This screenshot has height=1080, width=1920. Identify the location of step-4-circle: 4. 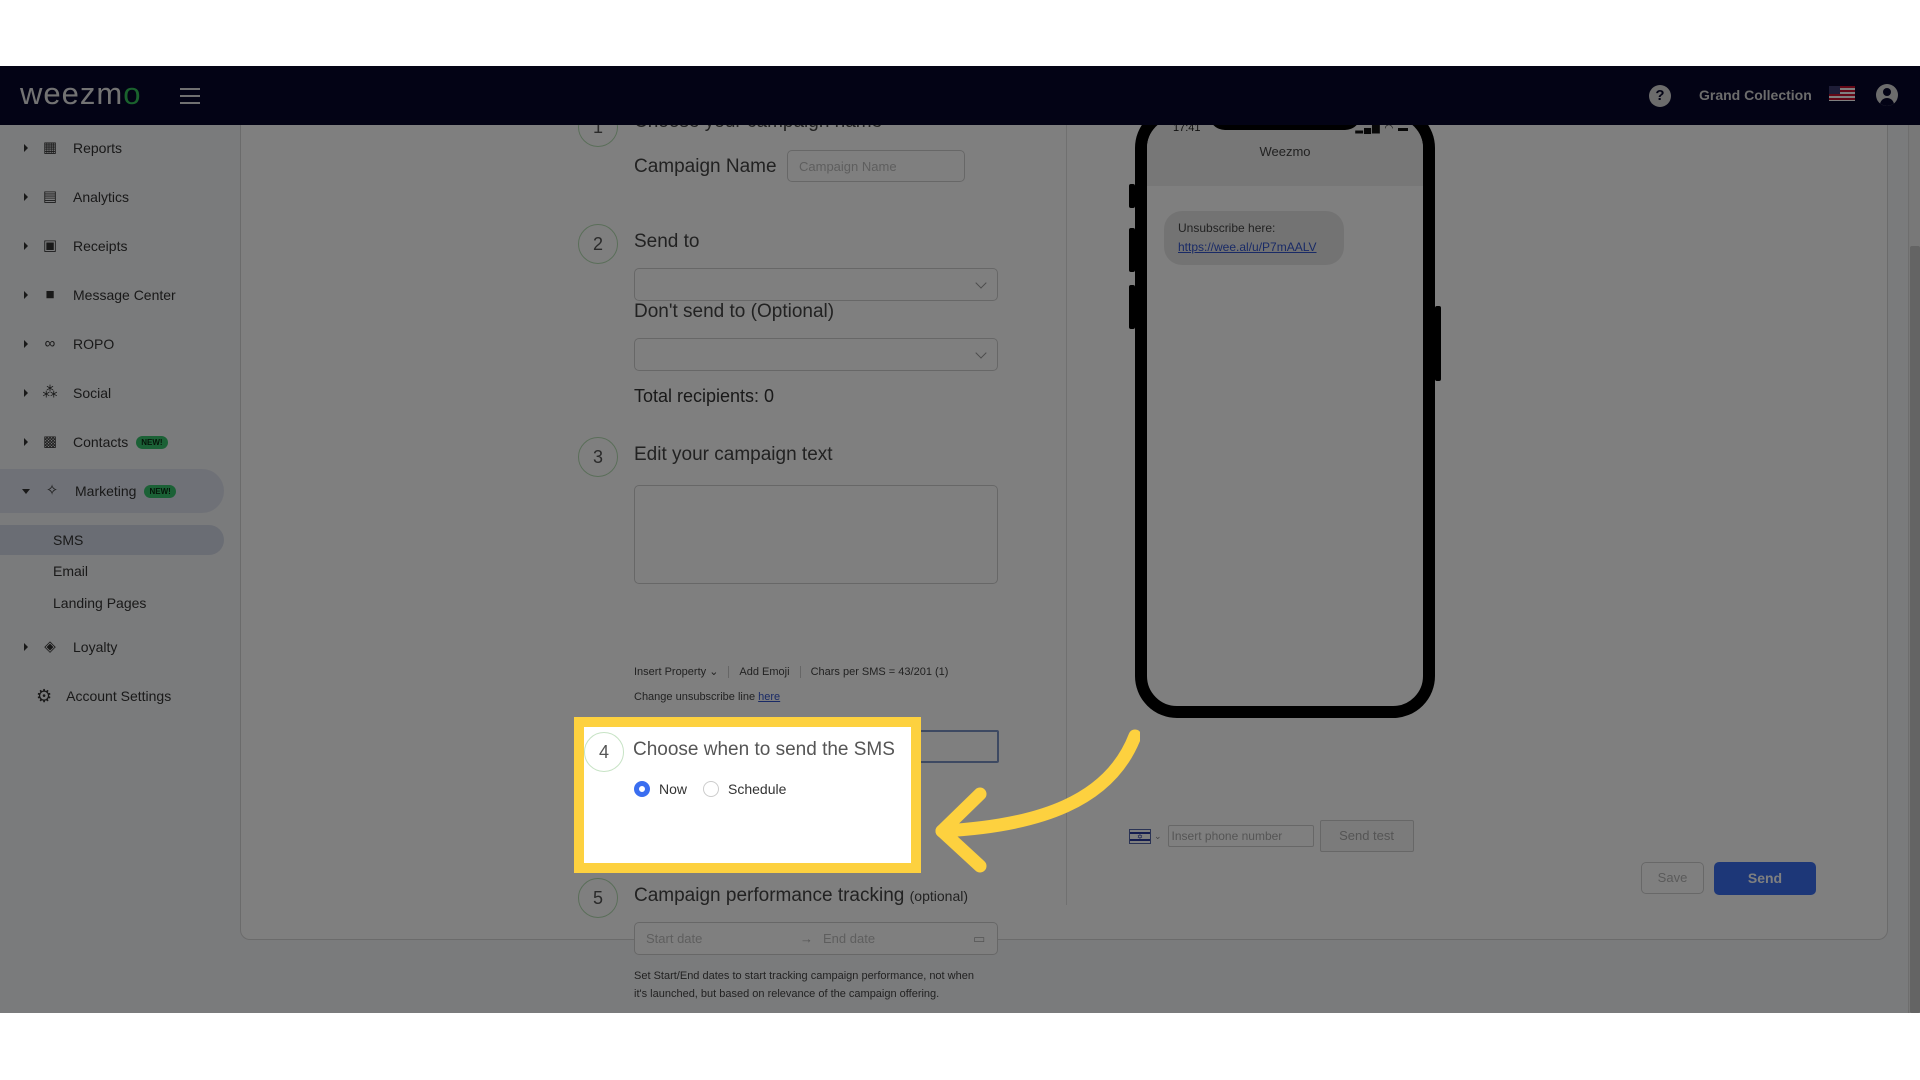
(604, 752).